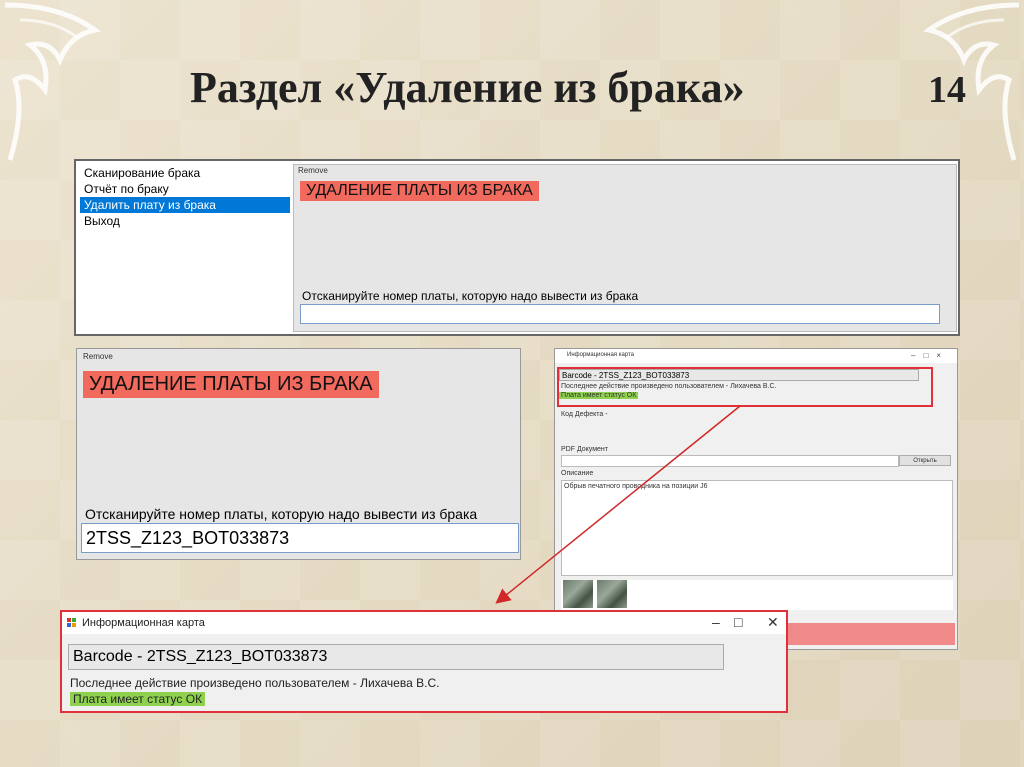 The width and height of the screenshot is (1024, 767). Describe the element at coordinates (738, 622) in the screenshot. I see `maximize-icon: □` at that location.